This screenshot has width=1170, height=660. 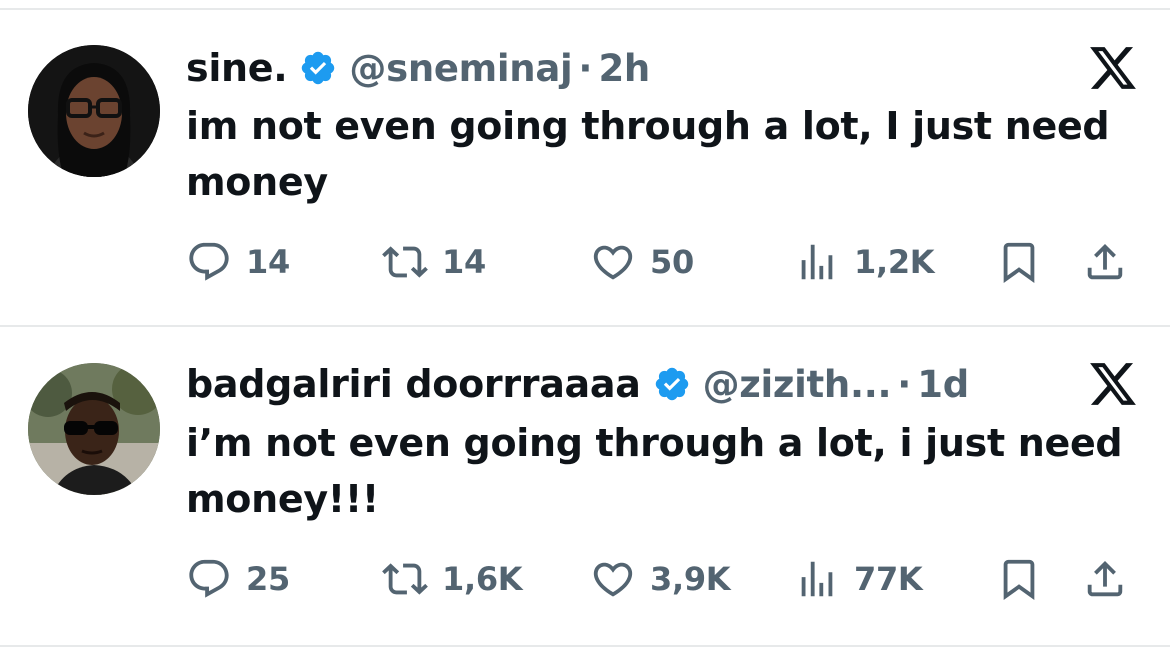 What do you see at coordinates (268, 262) in the screenshot?
I see `reply-count: 14` at bounding box center [268, 262].